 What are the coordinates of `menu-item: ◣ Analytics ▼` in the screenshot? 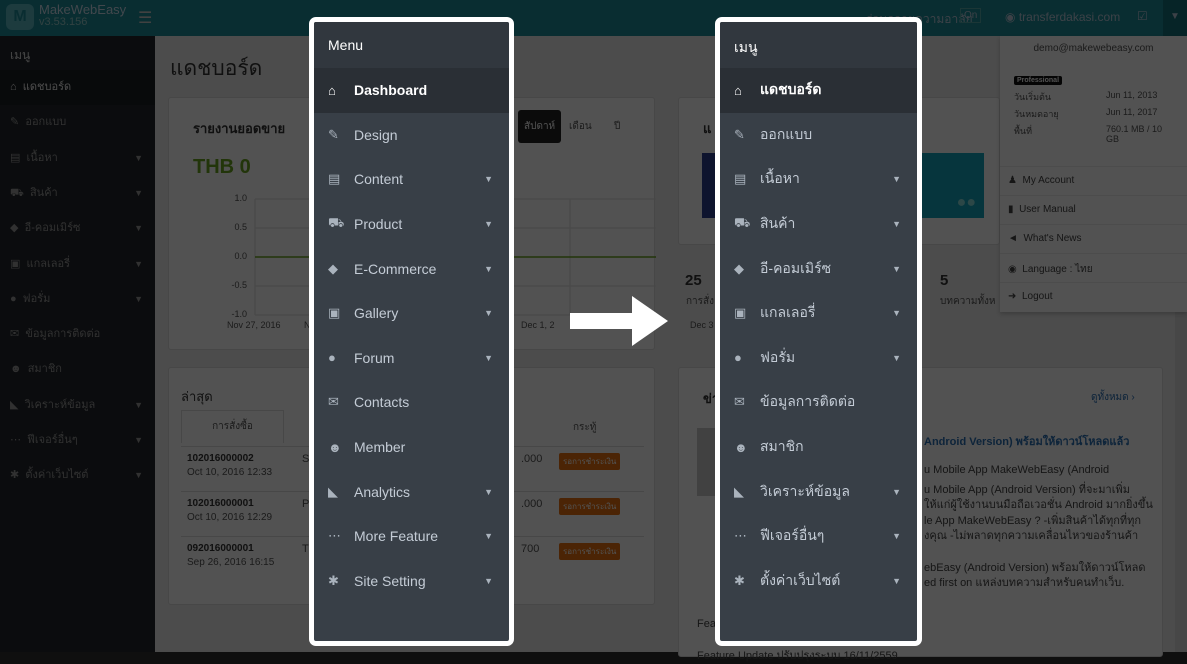 It's located at (411, 491).